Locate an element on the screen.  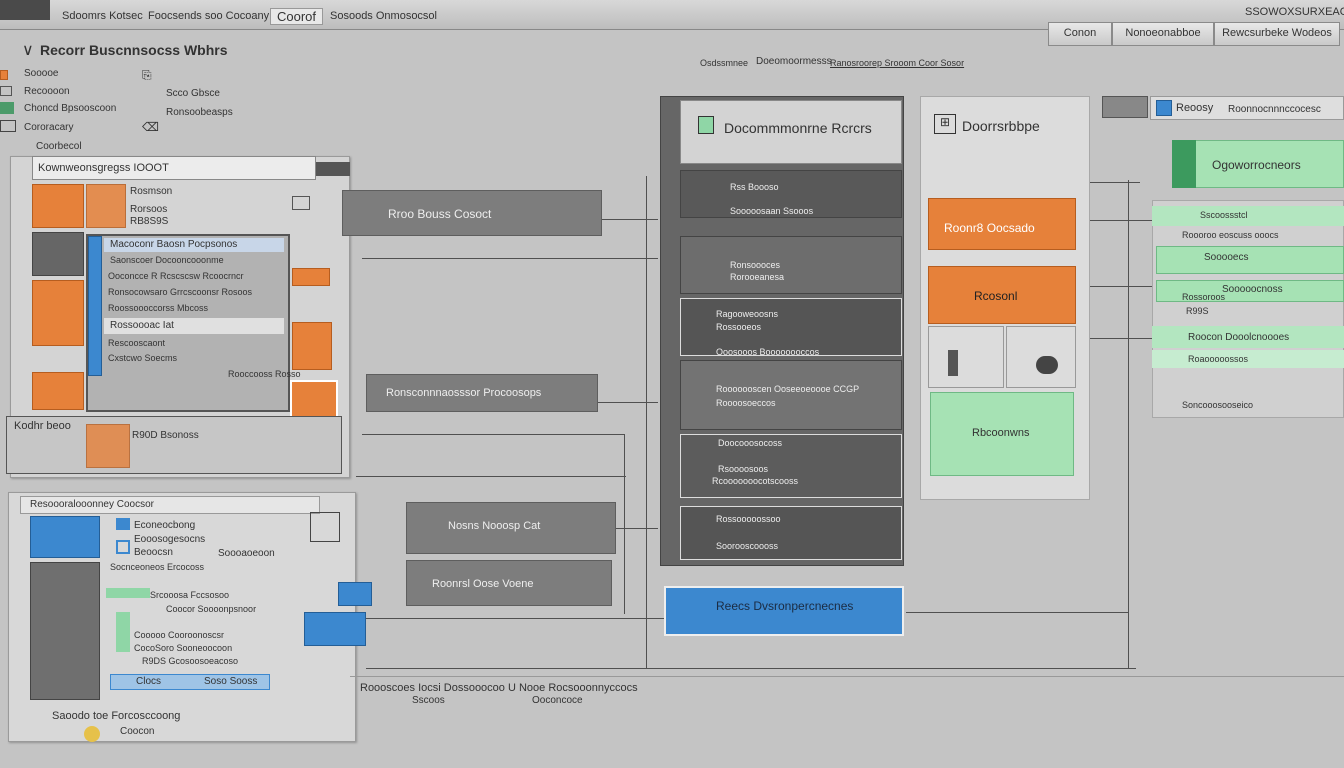
connector-box-2-label: Ronsconnnaosssor Procoosops is located at coordinates (464, 393).